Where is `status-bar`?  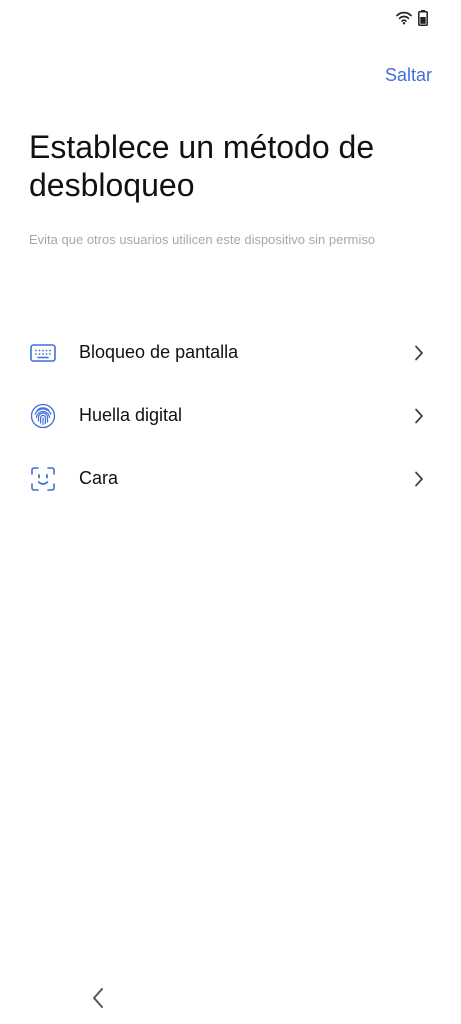 status-bar is located at coordinates (412, 18).